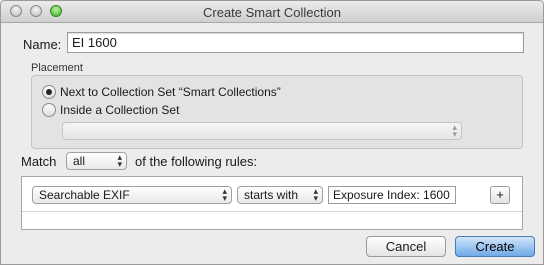  What do you see at coordinates (262, 131) in the screenshot?
I see `collection-set-select: ▴ ▾` at bounding box center [262, 131].